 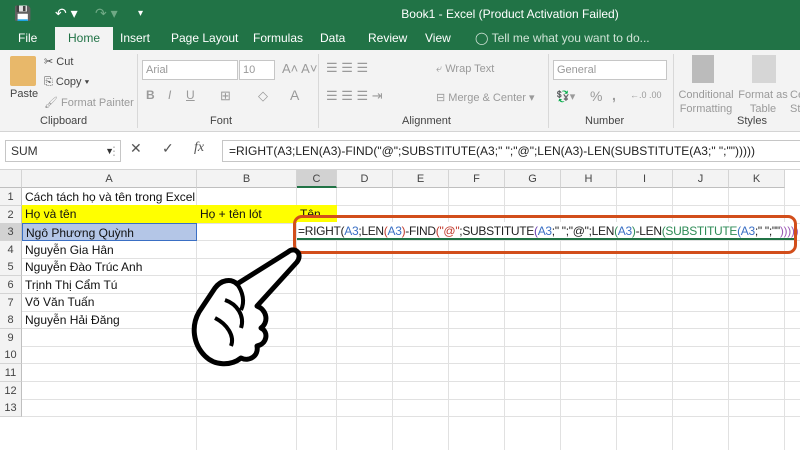 I want to click on scissors-icon: ✂, so click(x=49, y=62).